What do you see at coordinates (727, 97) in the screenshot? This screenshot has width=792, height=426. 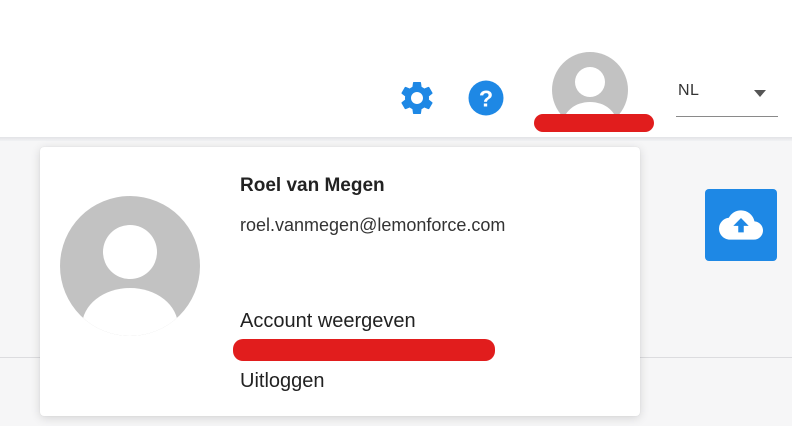 I see `language-select: NL` at bounding box center [727, 97].